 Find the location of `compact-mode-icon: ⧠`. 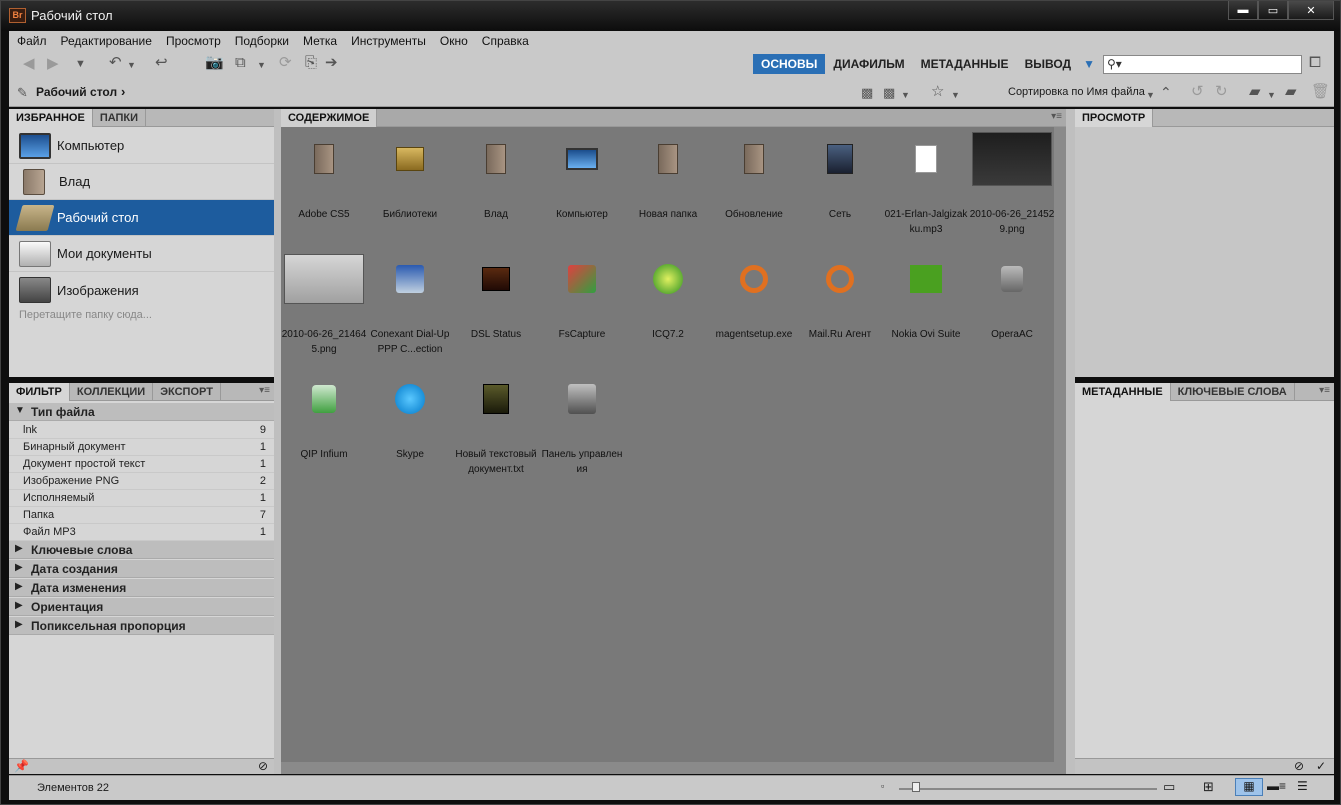

compact-mode-icon: ⧠ is located at coordinates (1315, 63).